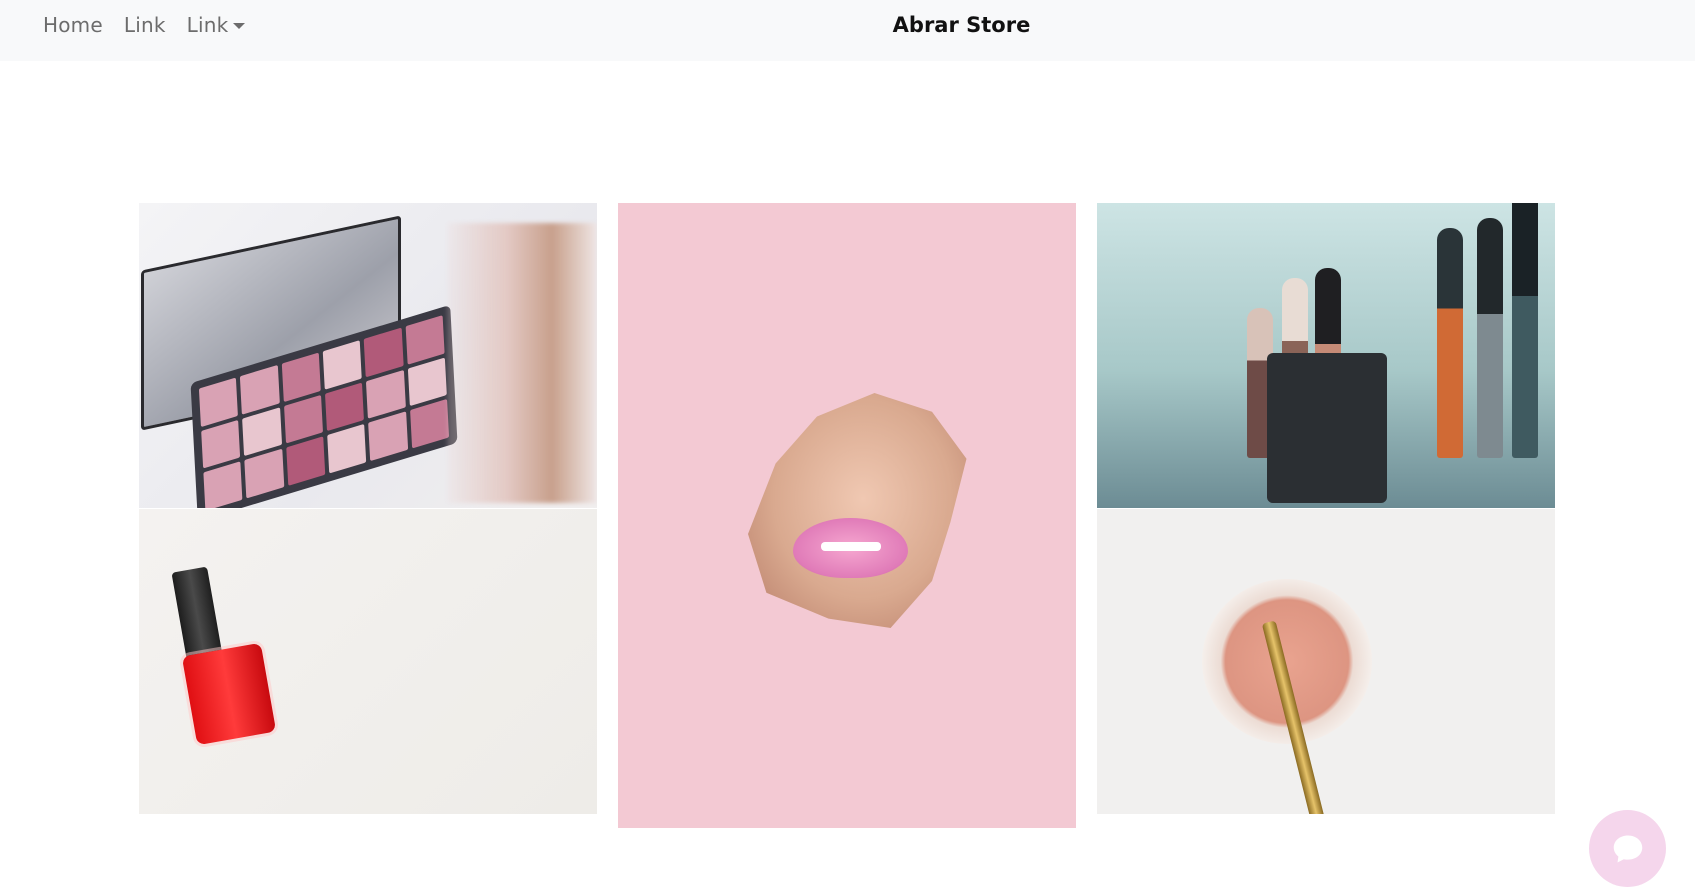 The image size is (1695, 892). What do you see at coordinates (962, 25) in the screenshot?
I see `brand-title: Abrar Store` at bounding box center [962, 25].